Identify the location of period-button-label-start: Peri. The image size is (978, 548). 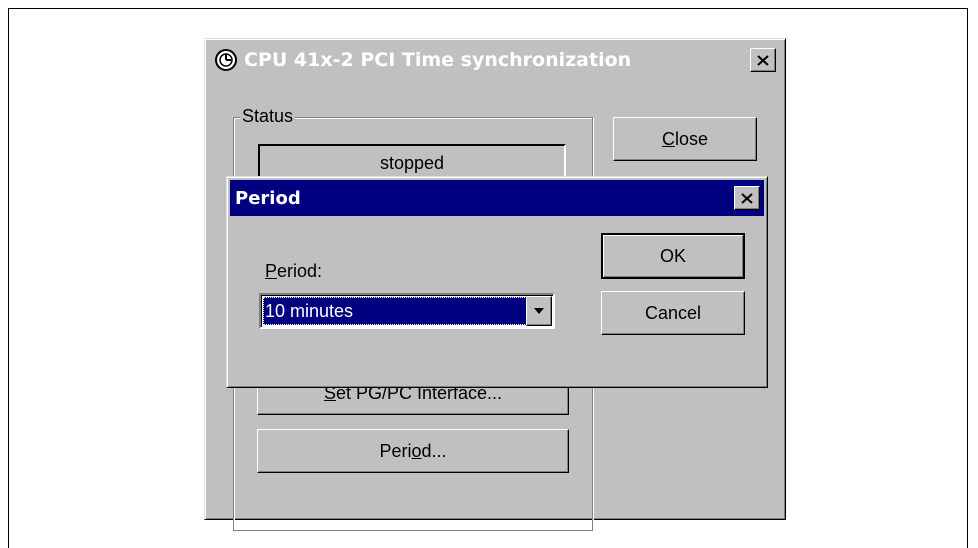
(395, 450).